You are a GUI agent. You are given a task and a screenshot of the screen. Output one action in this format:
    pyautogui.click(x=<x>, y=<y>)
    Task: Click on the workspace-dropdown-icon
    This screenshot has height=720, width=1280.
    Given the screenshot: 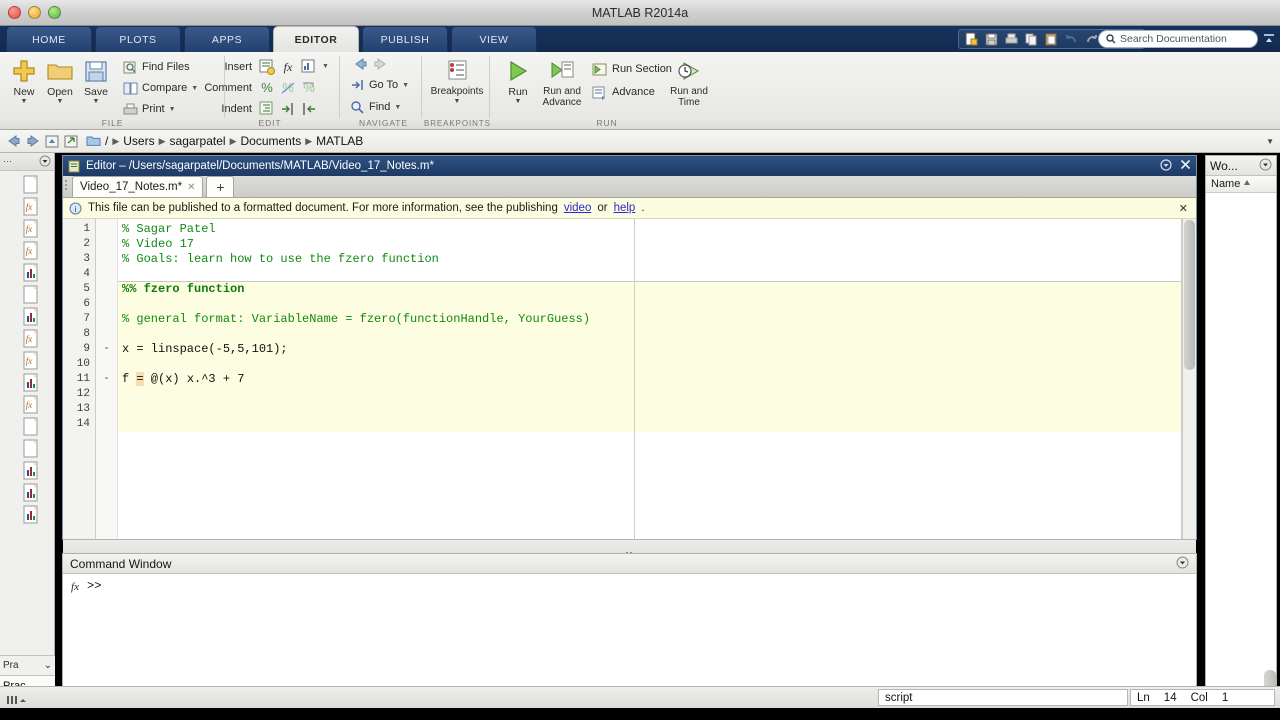 What is the action you would take?
    pyautogui.click(x=1265, y=166)
    